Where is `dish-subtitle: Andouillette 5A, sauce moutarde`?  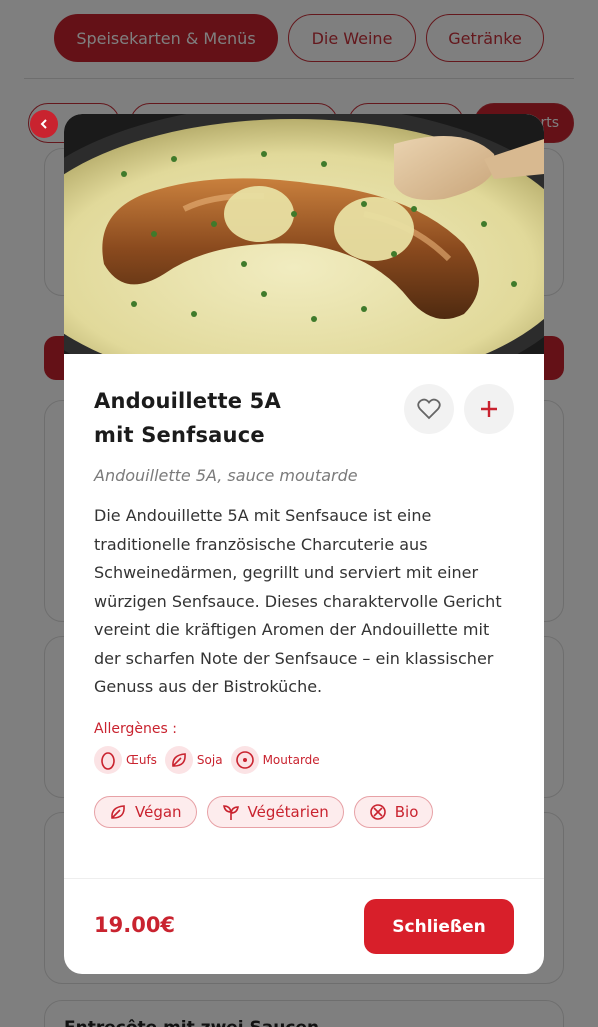
dish-subtitle: Andouillette 5A, sauce moutarde is located at coordinates (226, 475).